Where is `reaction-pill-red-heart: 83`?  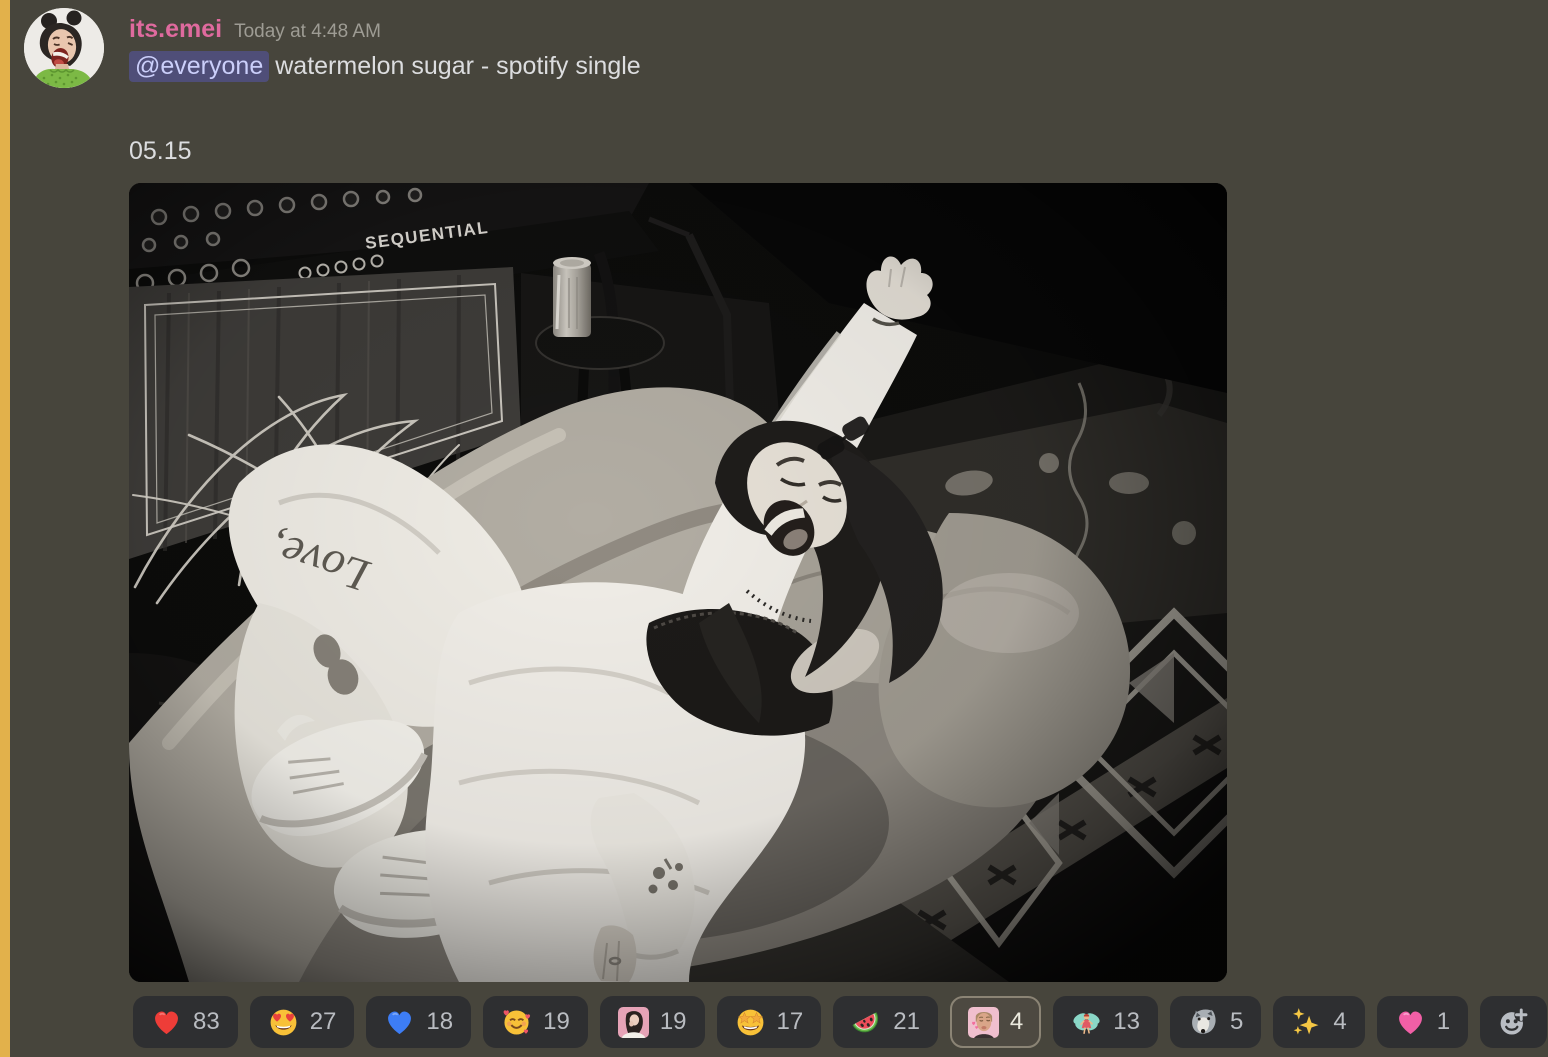 reaction-pill-red-heart: 83 is located at coordinates (185, 1022).